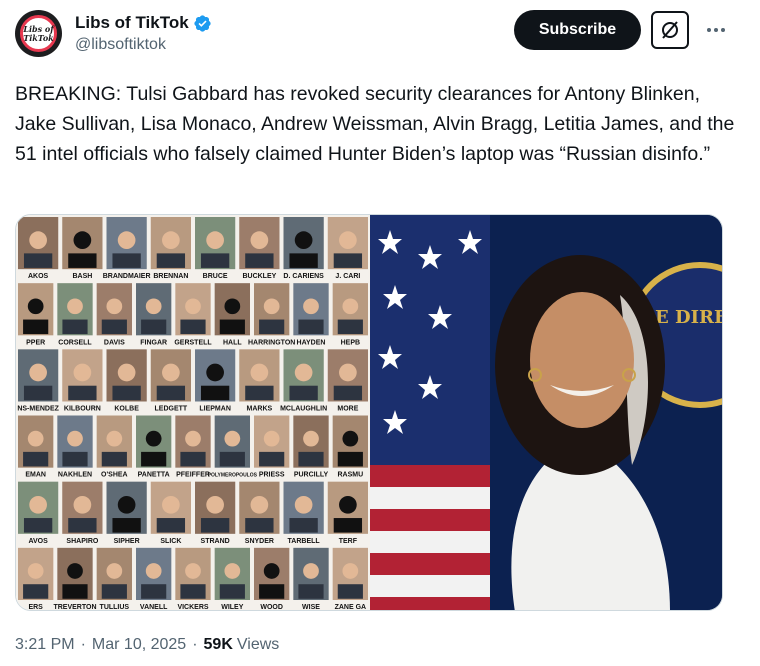 This screenshot has height=666, width=760. What do you see at coordinates (154, 607) in the screenshot?
I see `collage-name-label: VANELL` at bounding box center [154, 607].